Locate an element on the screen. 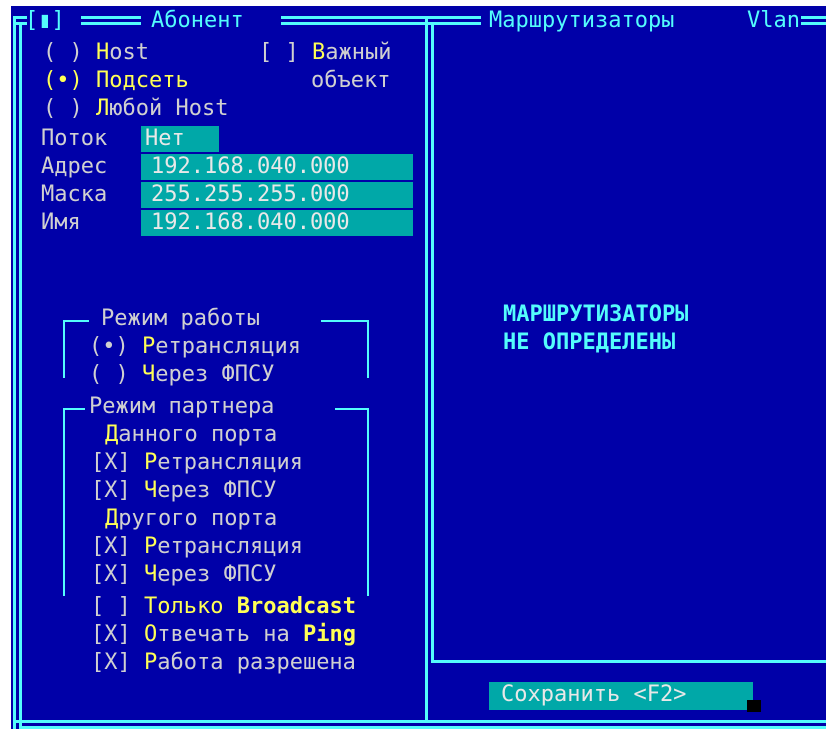 This screenshot has height=729, width=826. other-fpsu-hotkey: Ч is located at coordinates (151, 574).